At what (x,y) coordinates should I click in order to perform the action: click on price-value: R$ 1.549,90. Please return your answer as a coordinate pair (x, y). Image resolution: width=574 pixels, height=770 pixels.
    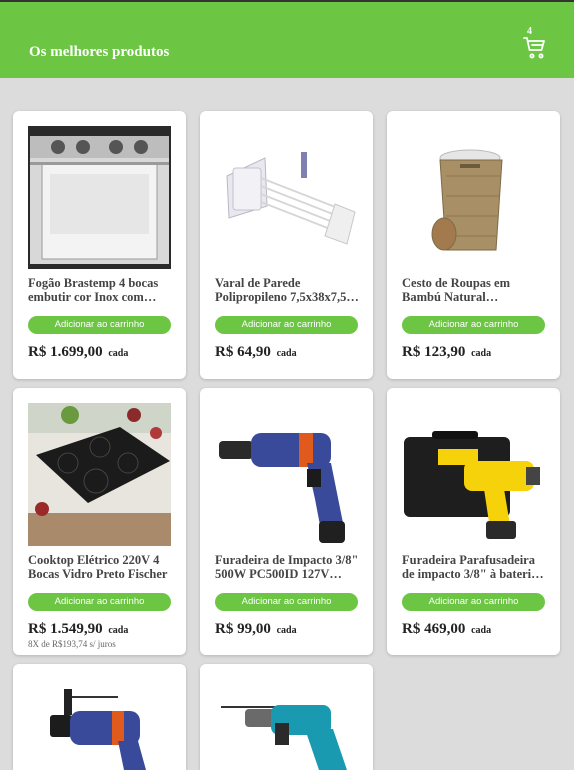
    Looking at the image, I should click on (65, 629).